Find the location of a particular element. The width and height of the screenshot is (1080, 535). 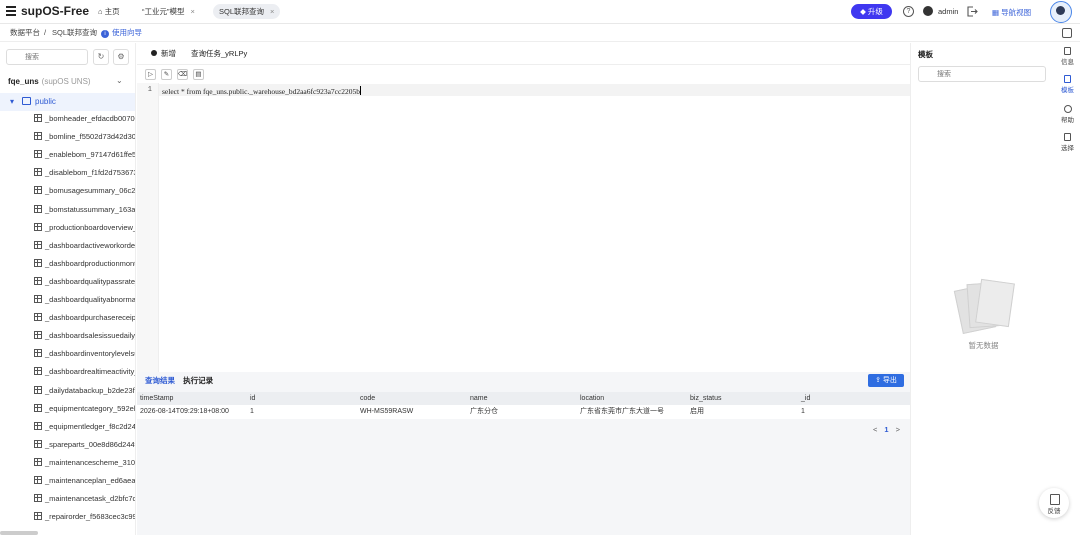

right-rail: 信息 模板 帮助 选择 is located at coordinates (1067, 289).